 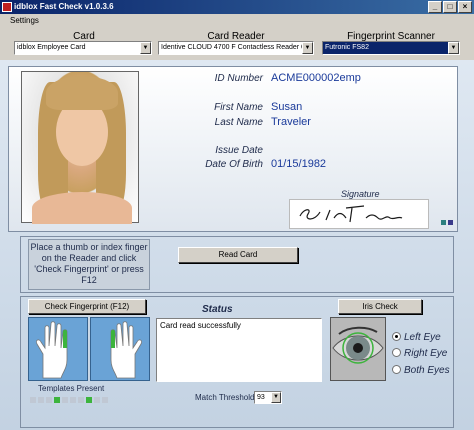 I want to click on scanner-select: Futronic FS82 ▼, so click(x=391, y=48).